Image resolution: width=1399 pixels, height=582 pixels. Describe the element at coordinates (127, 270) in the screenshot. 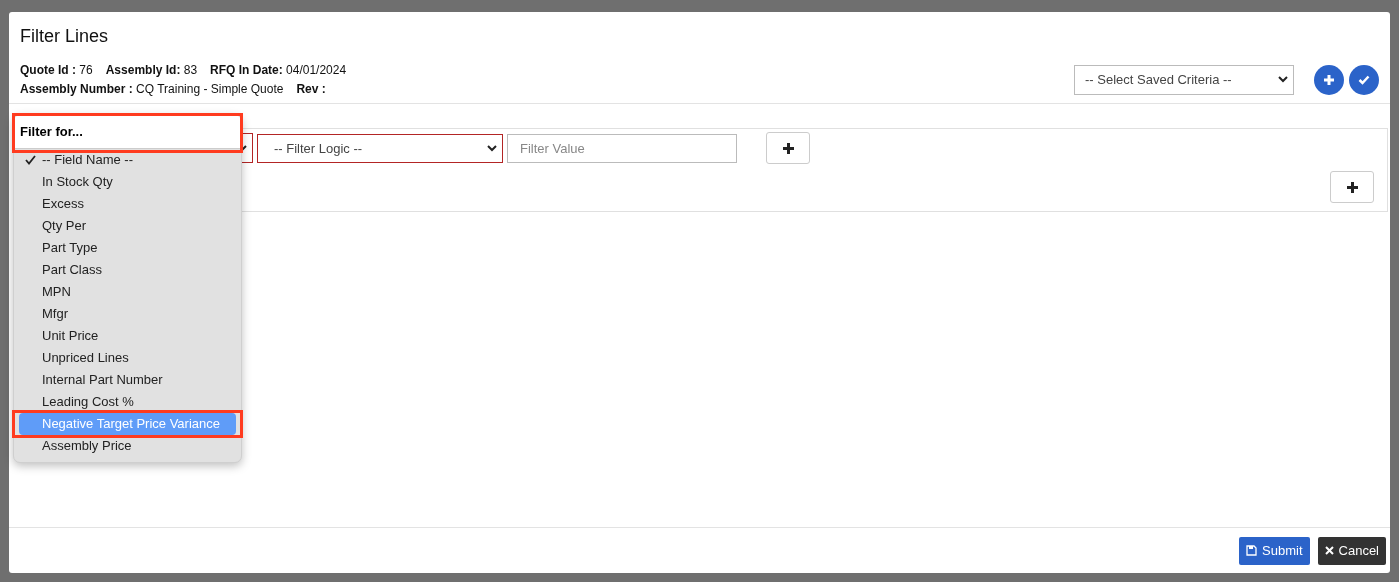

I see `dropdown-option: Part Class` at that location.